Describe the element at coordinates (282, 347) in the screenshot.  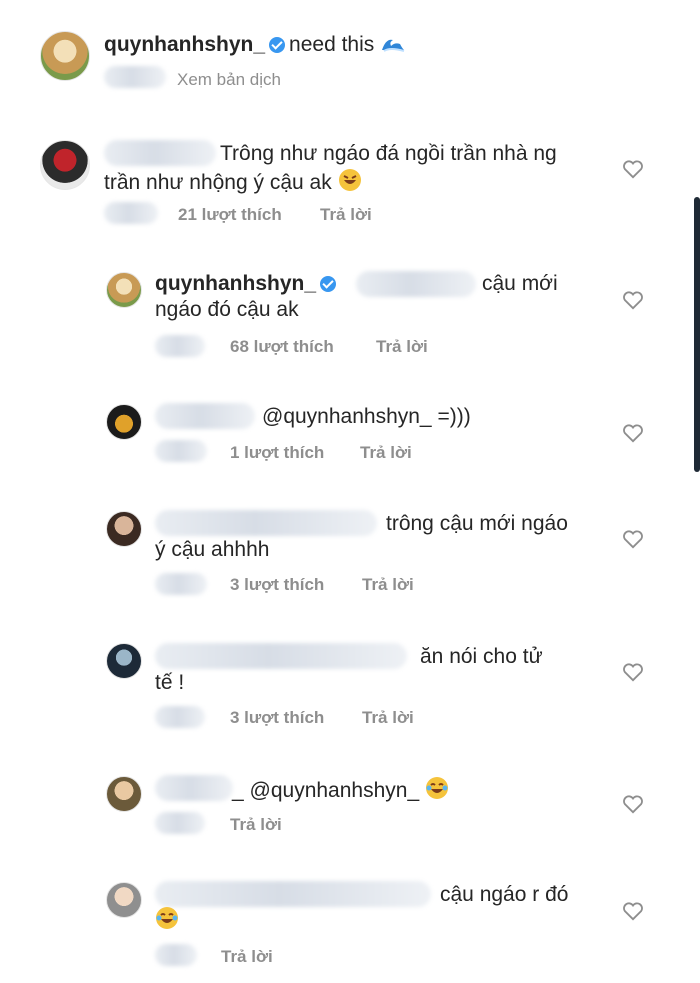
I see `likes-count: 68 lượt thích` at that location.